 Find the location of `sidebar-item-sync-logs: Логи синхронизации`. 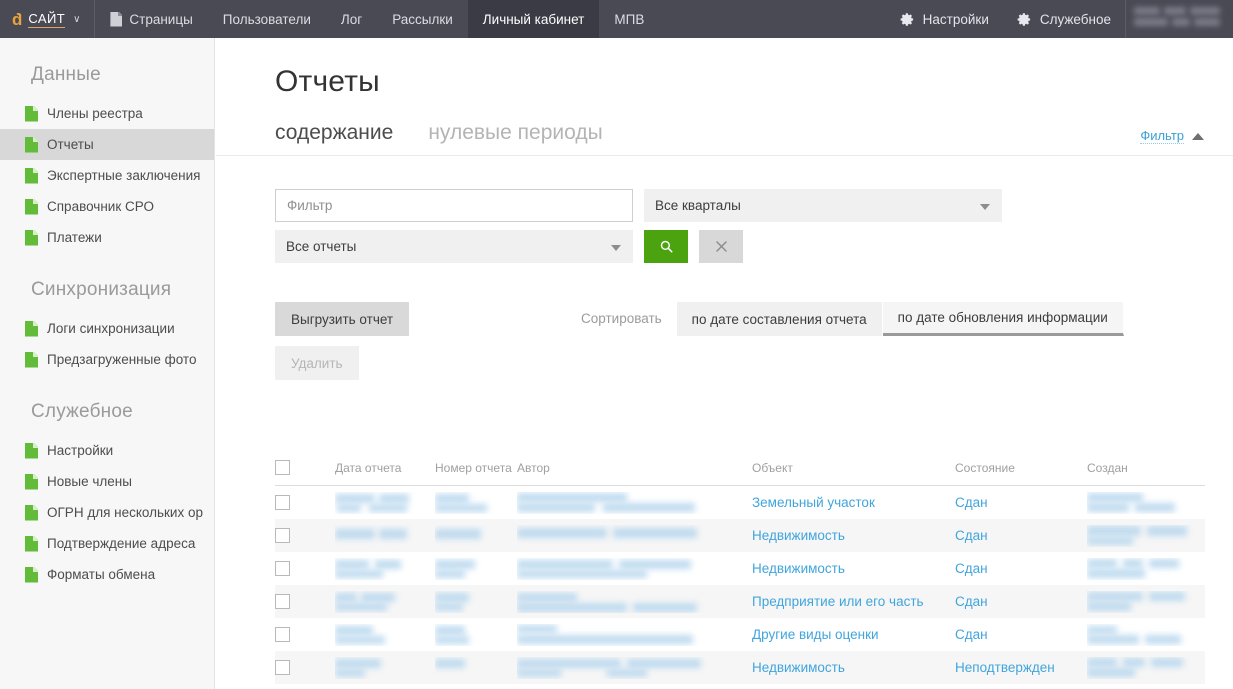

sidebar-item-sync-logs: Логи синхронизации is located at coordinates (107, 328).